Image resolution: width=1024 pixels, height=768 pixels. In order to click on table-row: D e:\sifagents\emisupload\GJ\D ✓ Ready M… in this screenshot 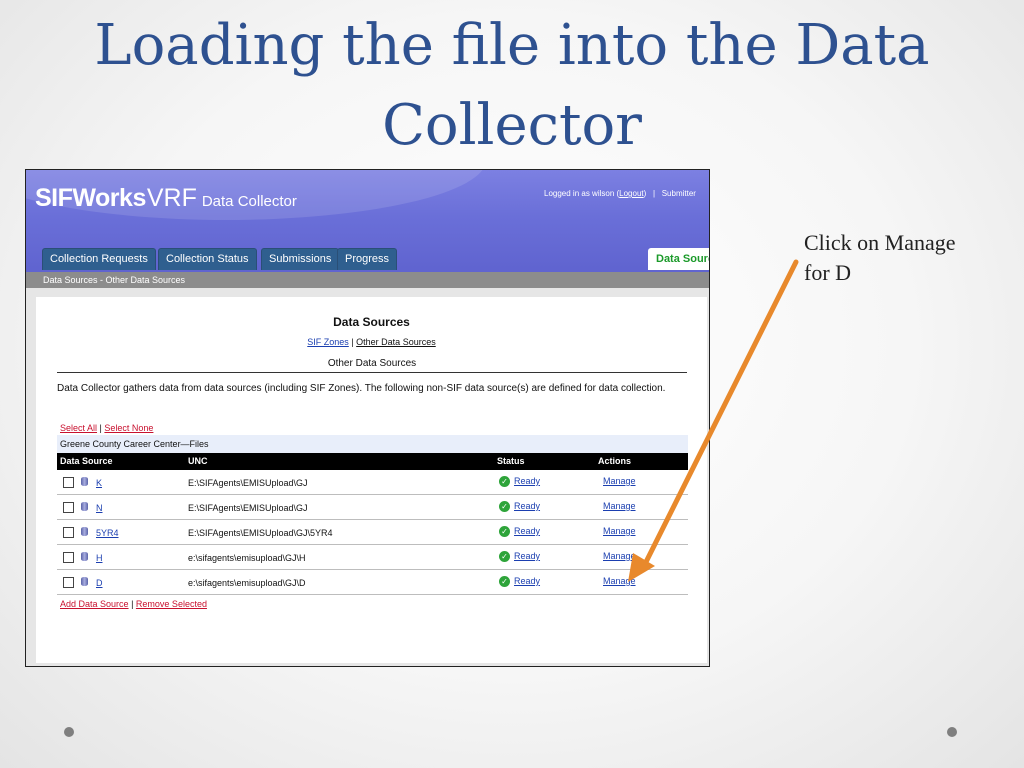, I will do `click(372, 582)`.